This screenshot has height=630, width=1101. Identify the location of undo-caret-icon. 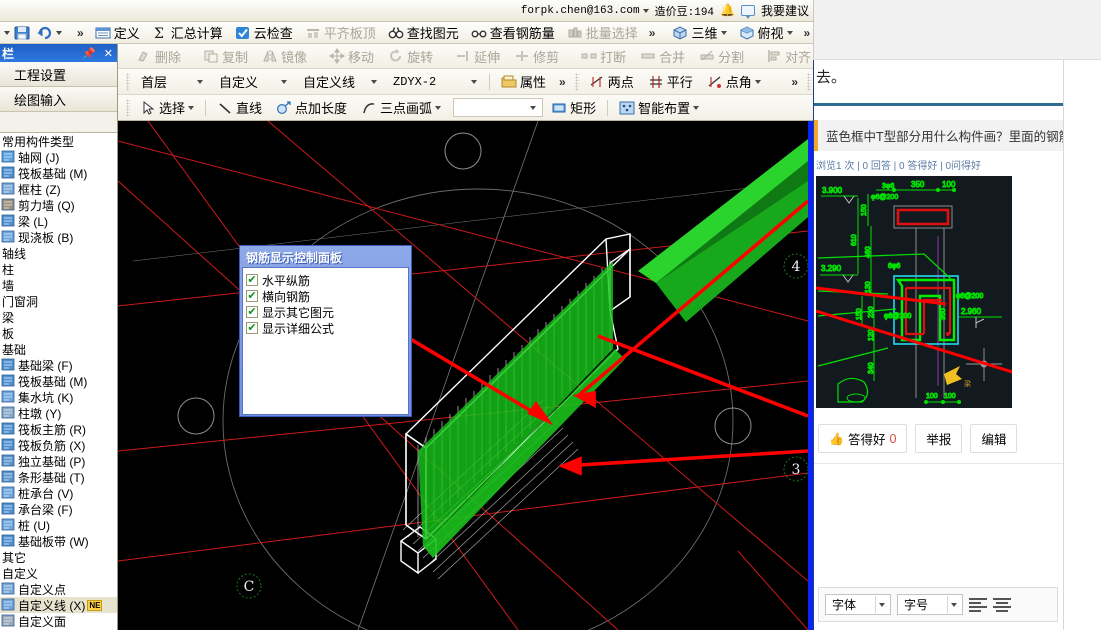
(59, 32).